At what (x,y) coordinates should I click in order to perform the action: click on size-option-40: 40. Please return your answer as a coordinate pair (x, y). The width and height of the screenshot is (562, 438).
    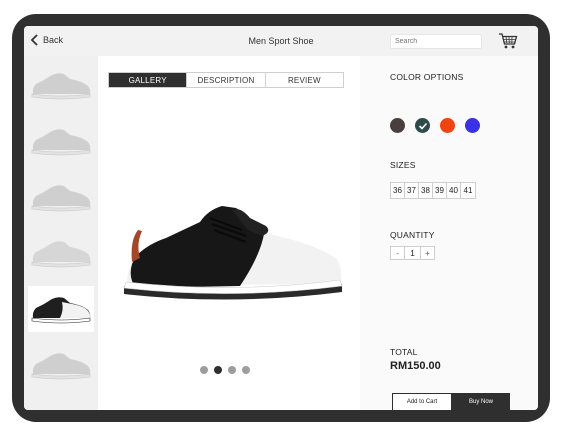
    Looking at the image, I should click on (454, 190).